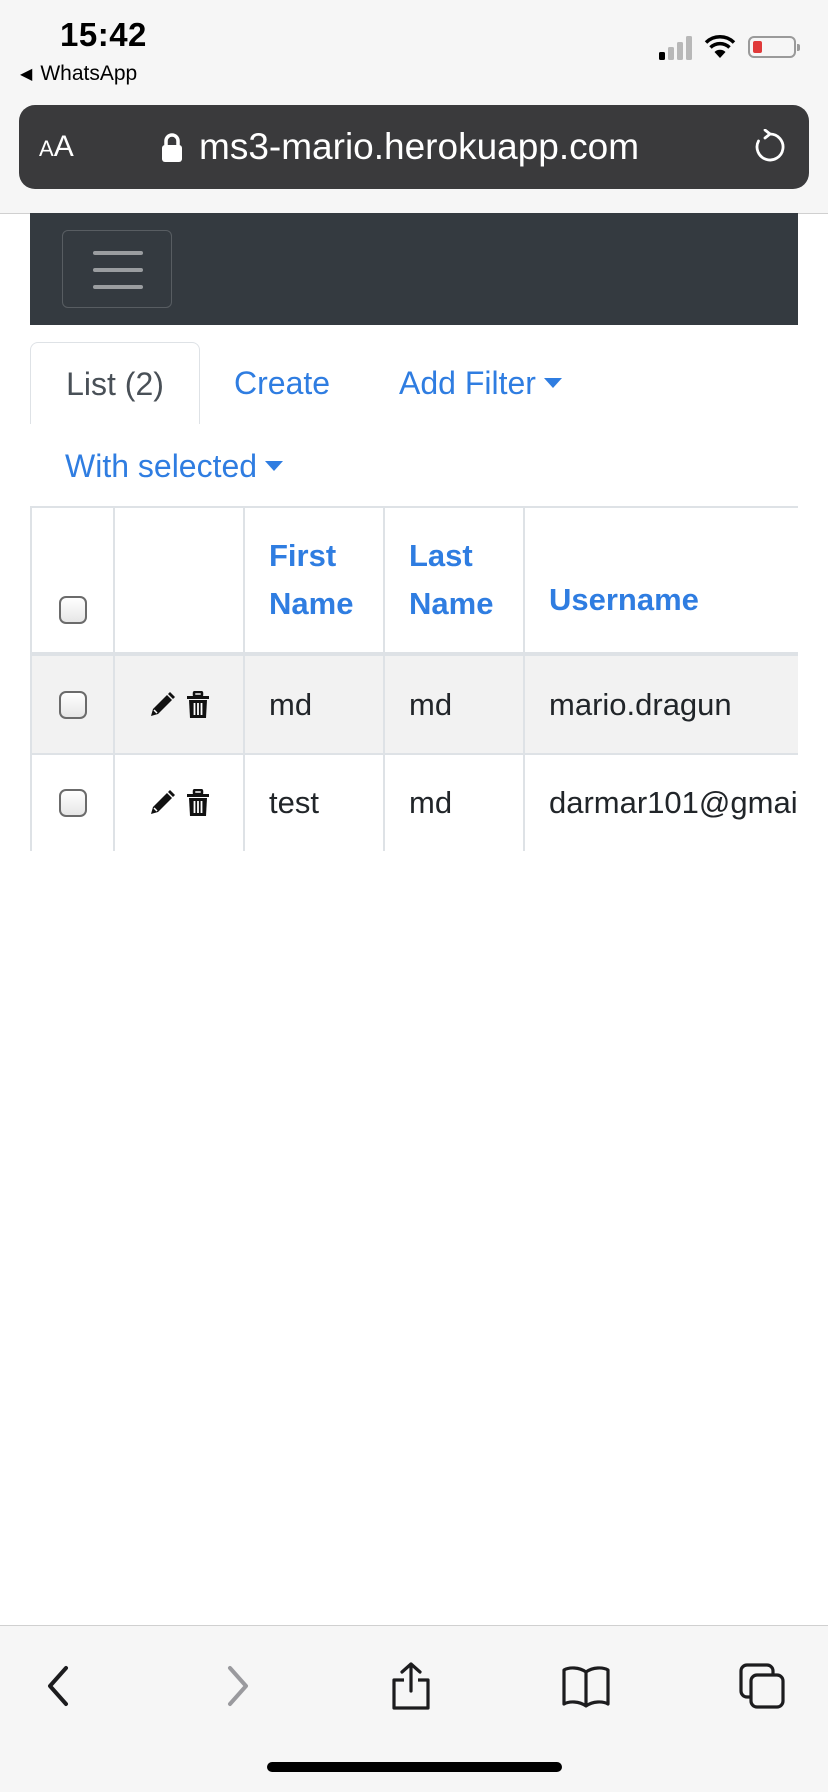  I want to click on status-bar: 15:42 ◀ WhatsApp, so click(414, 48).